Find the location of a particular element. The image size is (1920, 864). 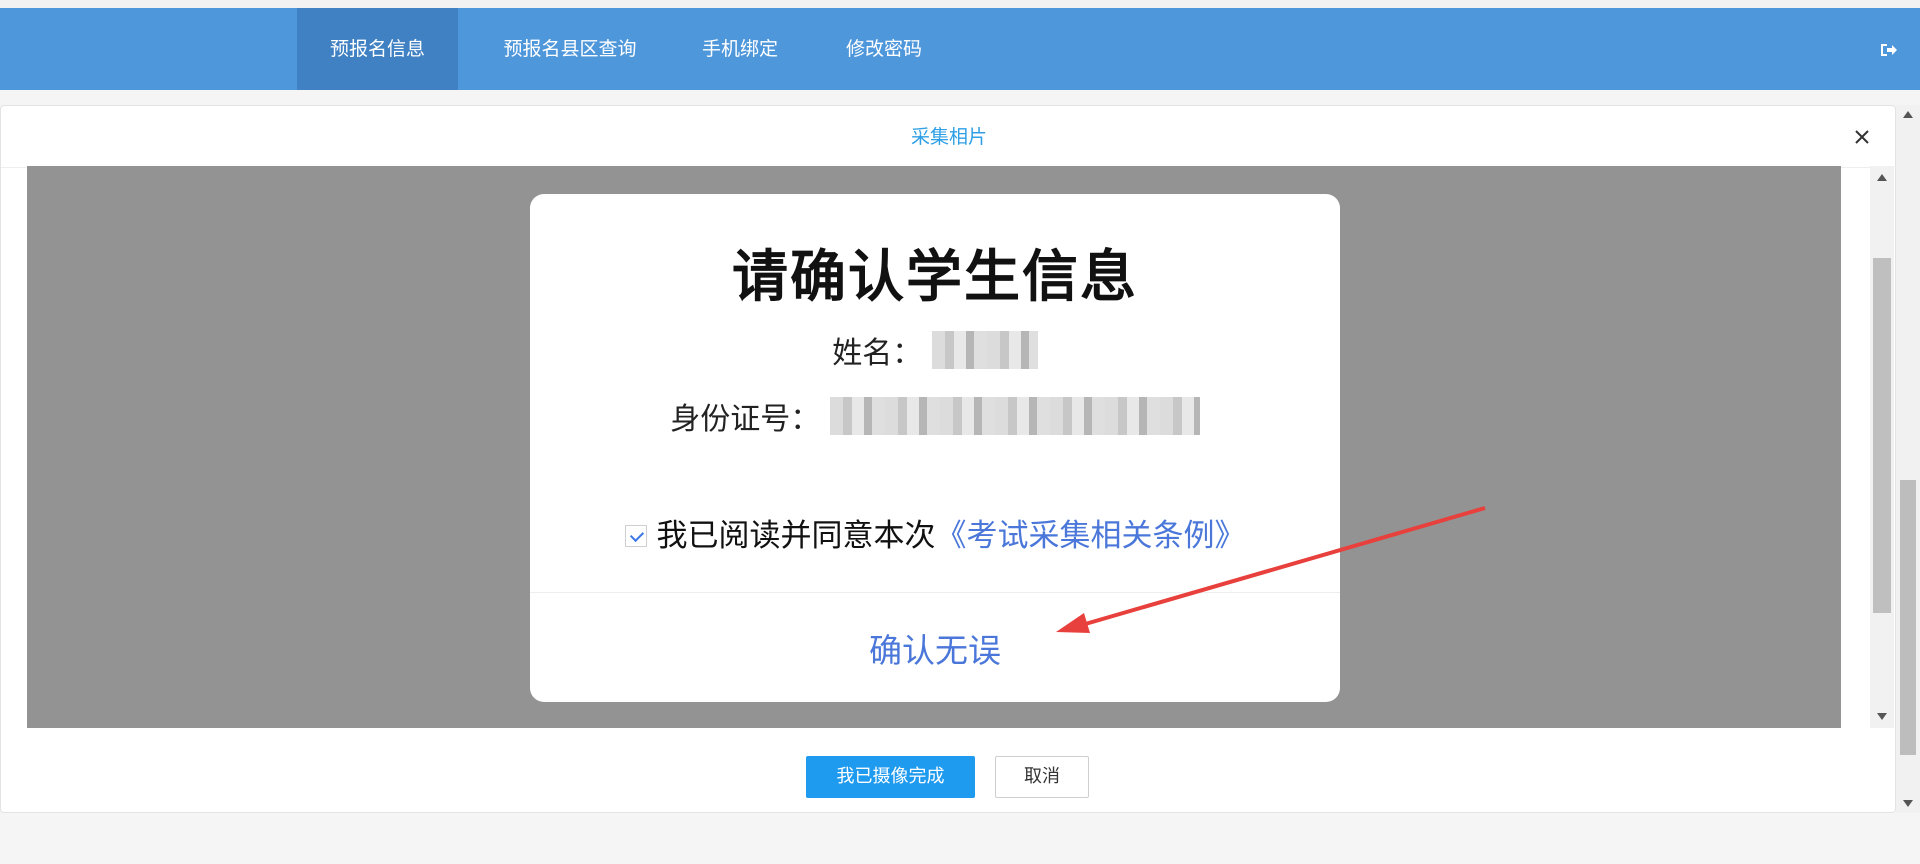

dialog-scrollbar is located at coordinates (1882, 447).